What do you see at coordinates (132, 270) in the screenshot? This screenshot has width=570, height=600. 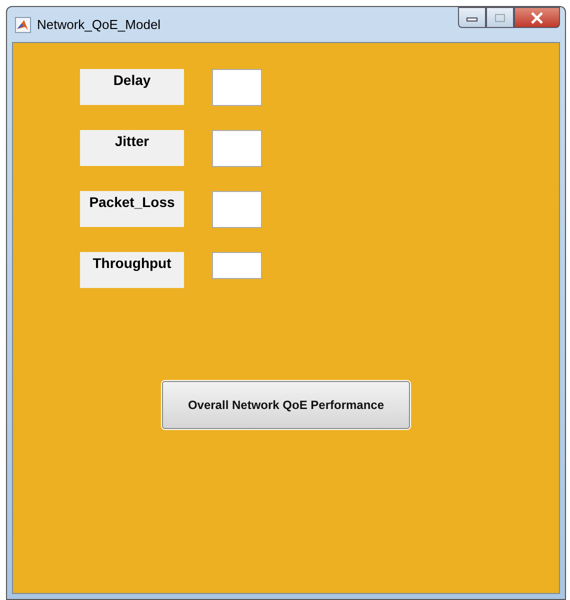 I see `field-label: Throughput` at bounding box center [132, 270].